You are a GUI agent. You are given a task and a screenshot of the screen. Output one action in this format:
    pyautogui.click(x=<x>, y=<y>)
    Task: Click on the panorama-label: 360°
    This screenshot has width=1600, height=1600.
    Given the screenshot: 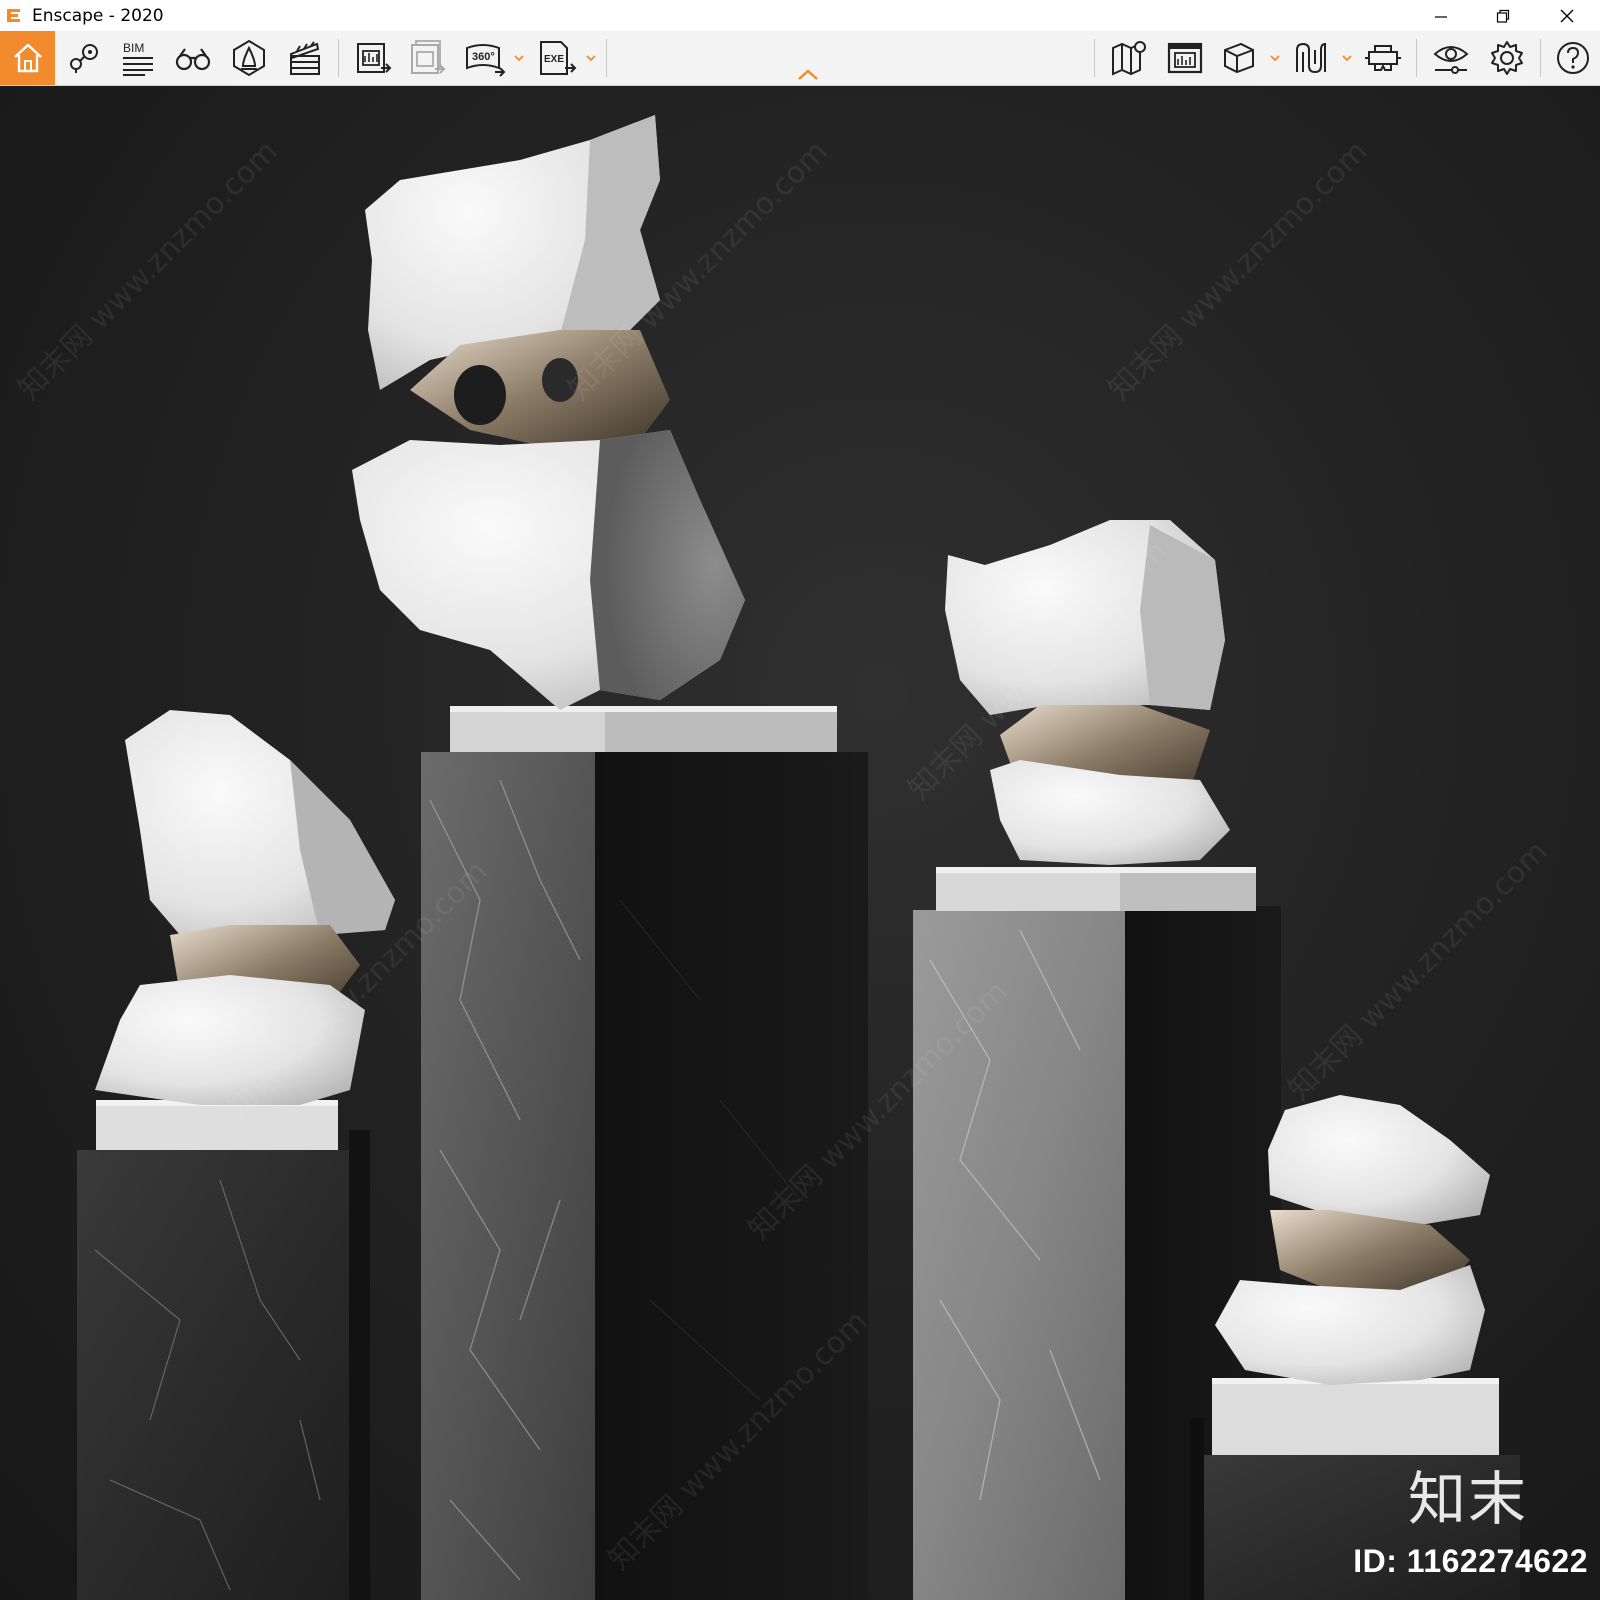 What is the action you would take?
    pyautogui.click(x=483, y=57)
    